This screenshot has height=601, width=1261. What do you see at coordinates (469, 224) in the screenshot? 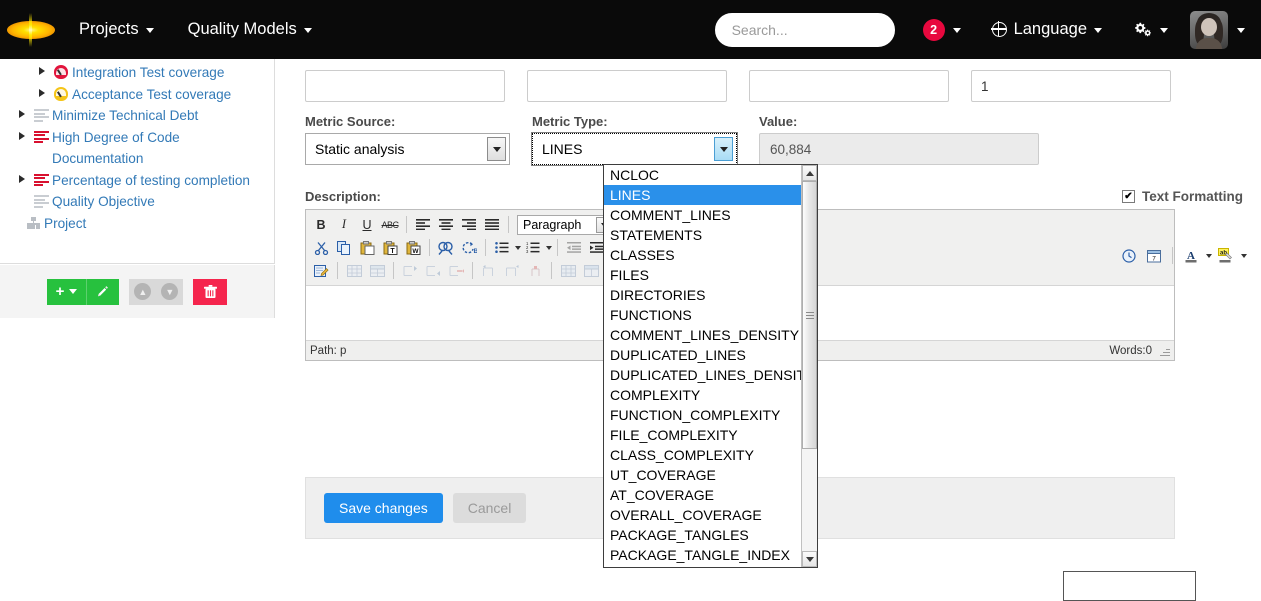
I see `align-right-icon` at bounding box center [469, 224].